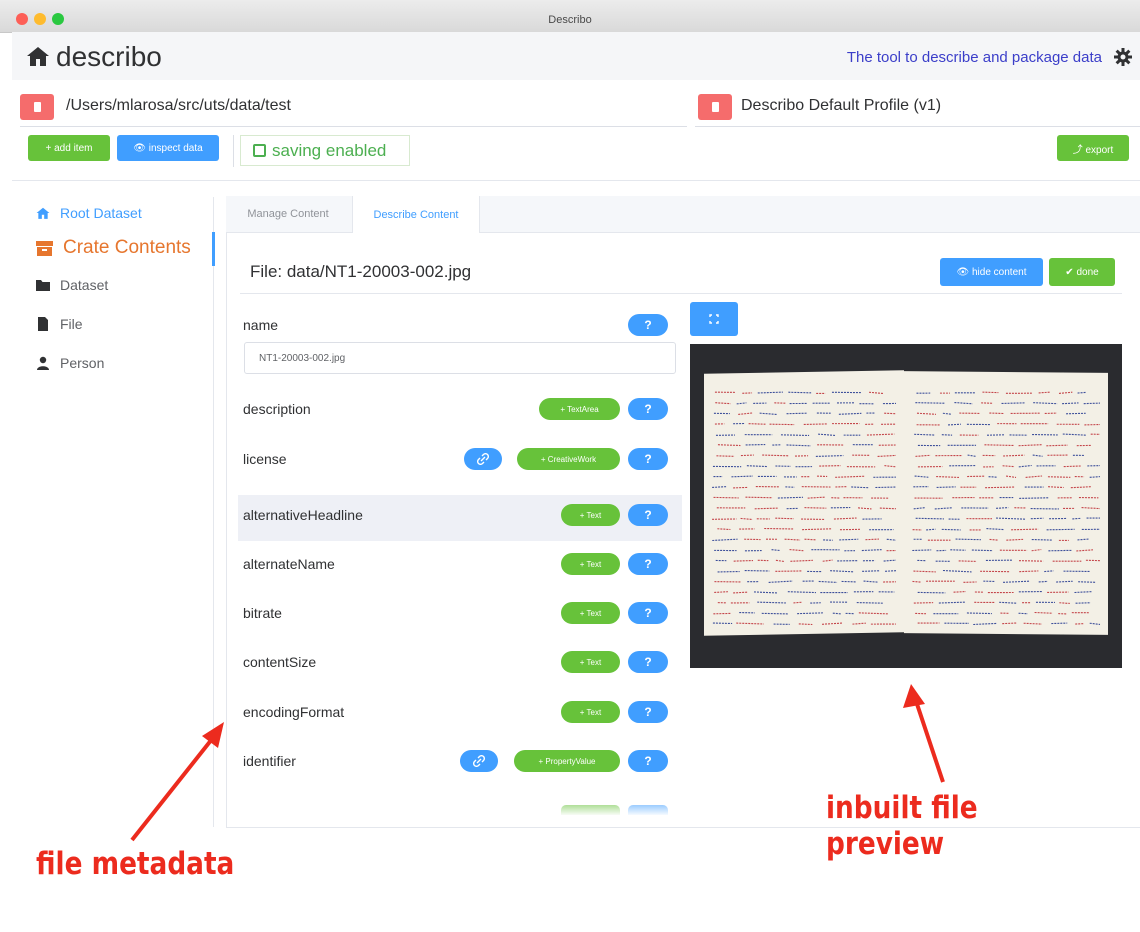 This screenshot has height=932, width=1140. Describe the element at coordinates (991, 272) in the screenshot. I see `hide-content-button: 👁 hide content` at that location.